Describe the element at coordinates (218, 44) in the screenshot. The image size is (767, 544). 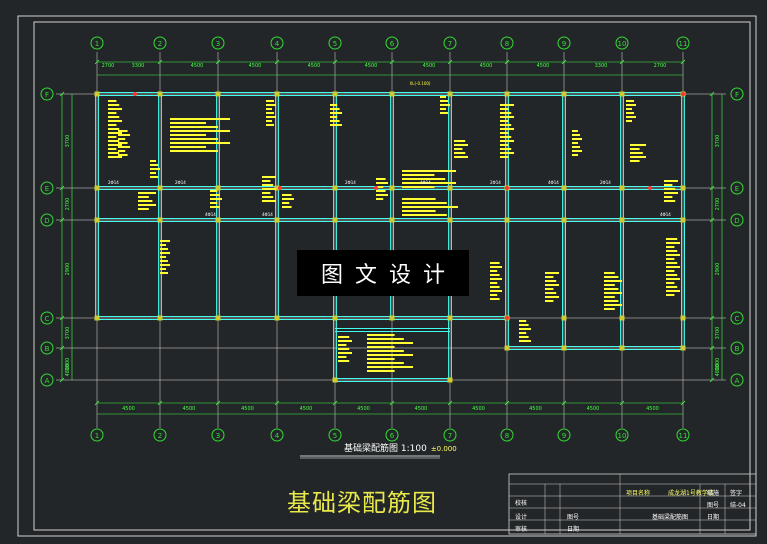
I see `axis-label-top-3: 3` at that location.